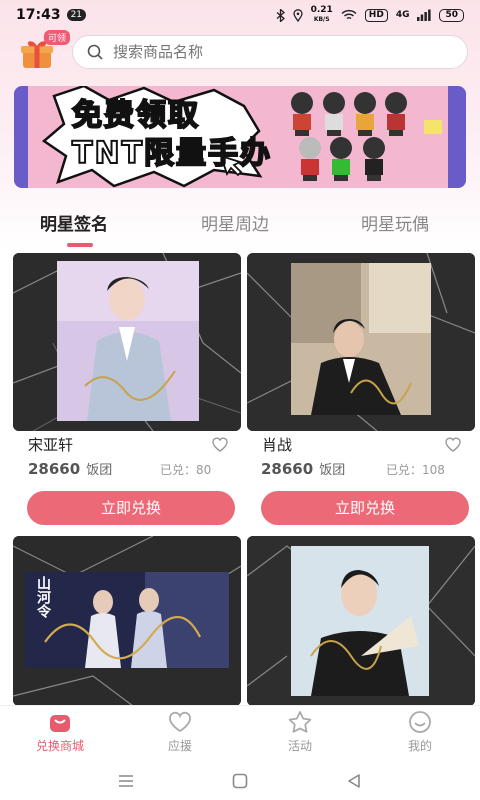  What do you see at coordinates (57, 37) in the screenshot?
I see `gift-tag: 可领` at bounding box center [57, 37].